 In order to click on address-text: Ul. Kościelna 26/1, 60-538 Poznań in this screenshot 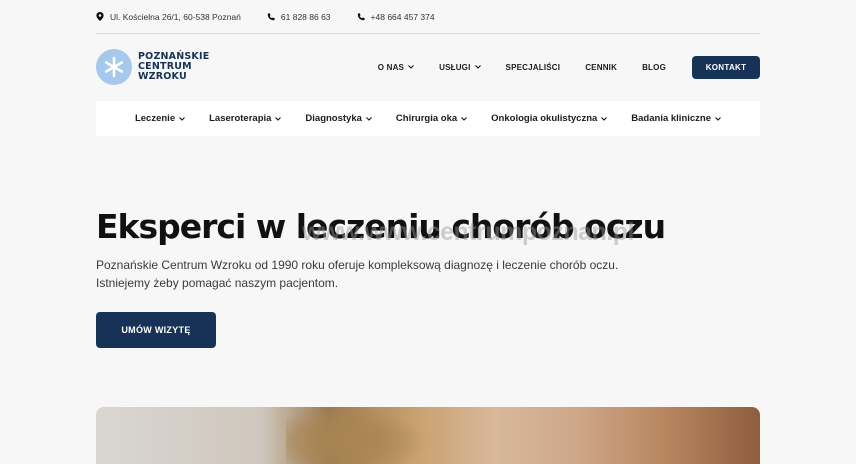, I will do `click(175, 16)`.